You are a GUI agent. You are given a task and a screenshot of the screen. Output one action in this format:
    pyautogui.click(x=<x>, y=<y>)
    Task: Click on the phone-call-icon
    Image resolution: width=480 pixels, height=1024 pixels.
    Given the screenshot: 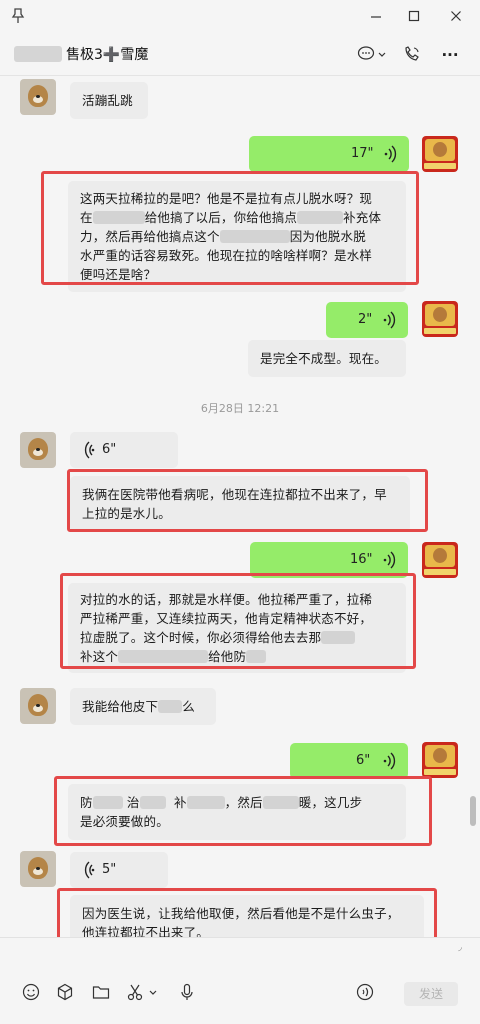 What is the action you would take?
    pyautogui.click(x=412, y=56)
    